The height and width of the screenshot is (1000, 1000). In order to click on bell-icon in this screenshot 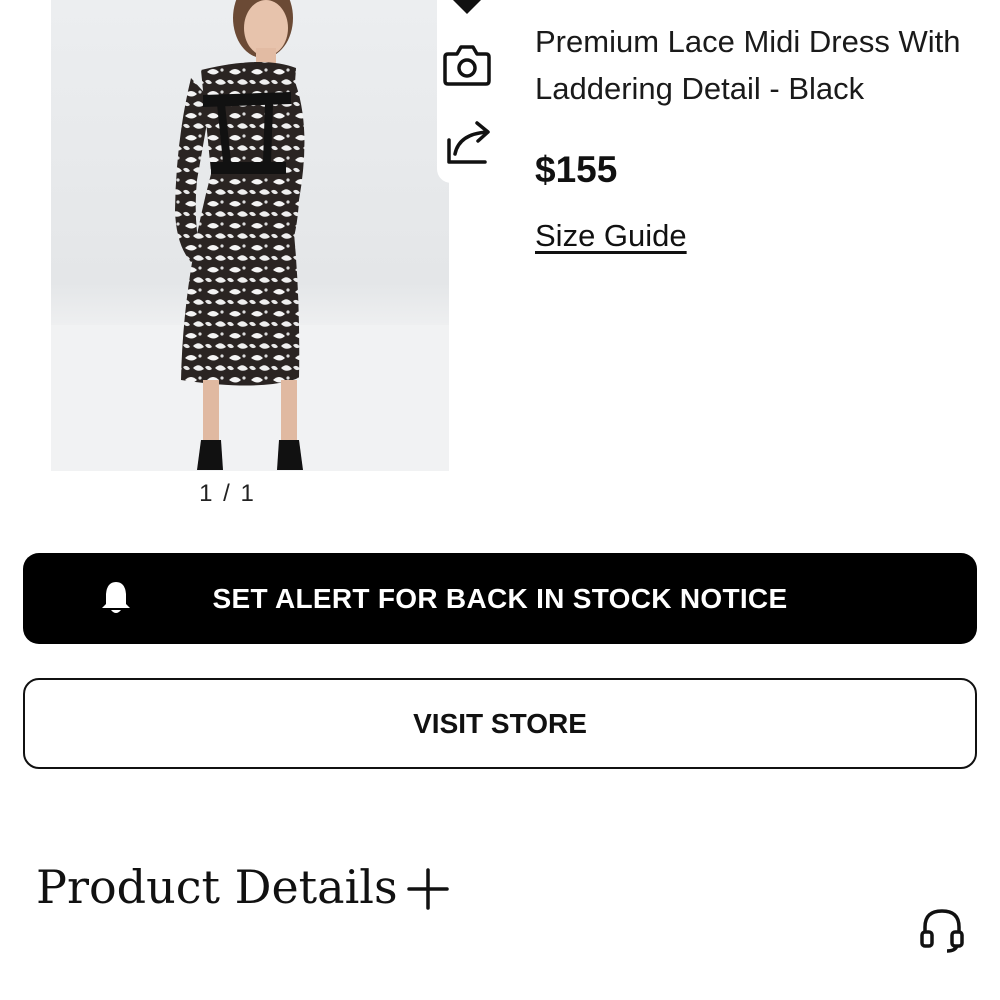, I will do `click(116, 601)`.